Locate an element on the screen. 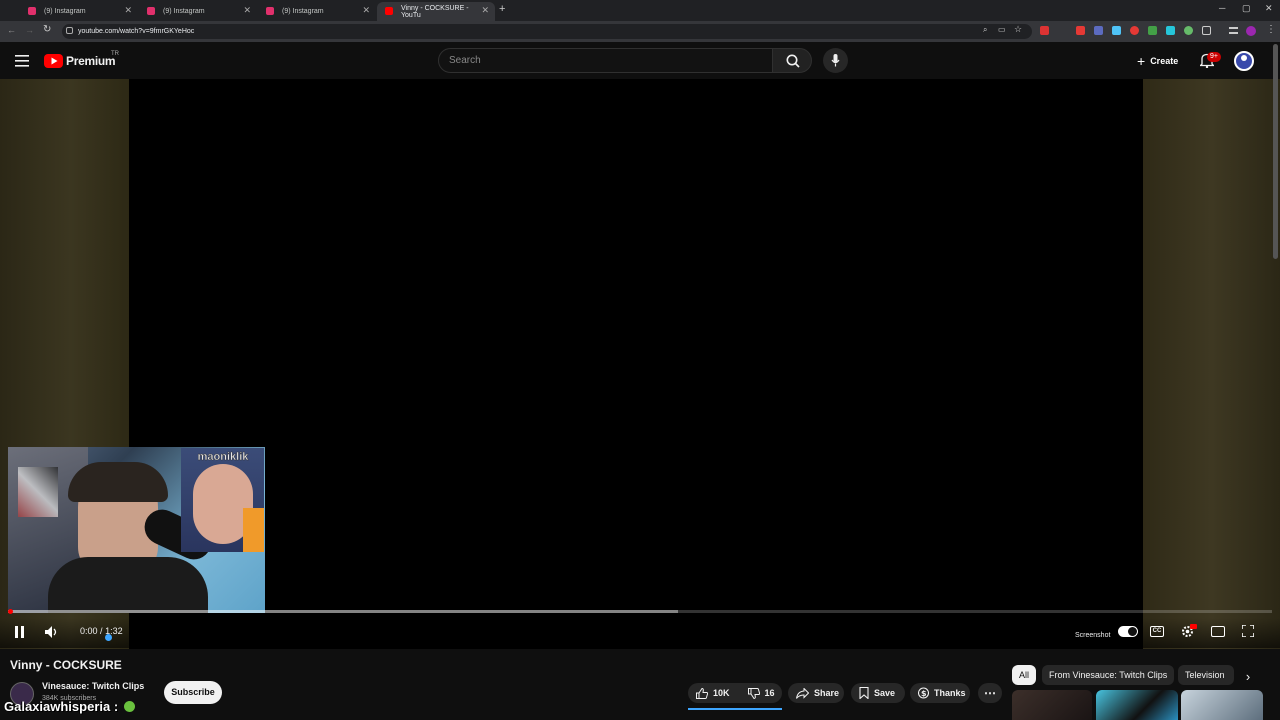  emote-icon is located at coordinates (129, 706).